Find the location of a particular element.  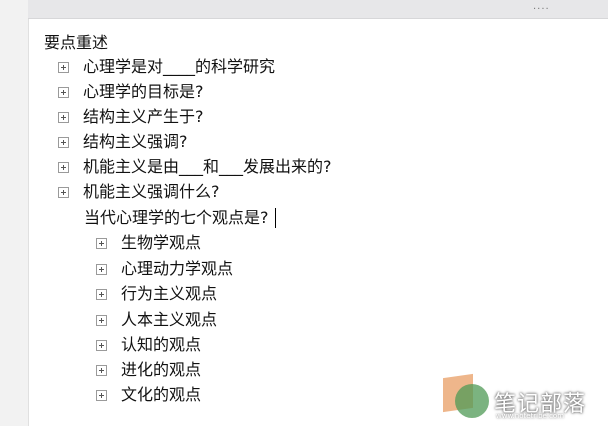

outline-subitem: 行为主义观点 is located at coordinates (156, 294).